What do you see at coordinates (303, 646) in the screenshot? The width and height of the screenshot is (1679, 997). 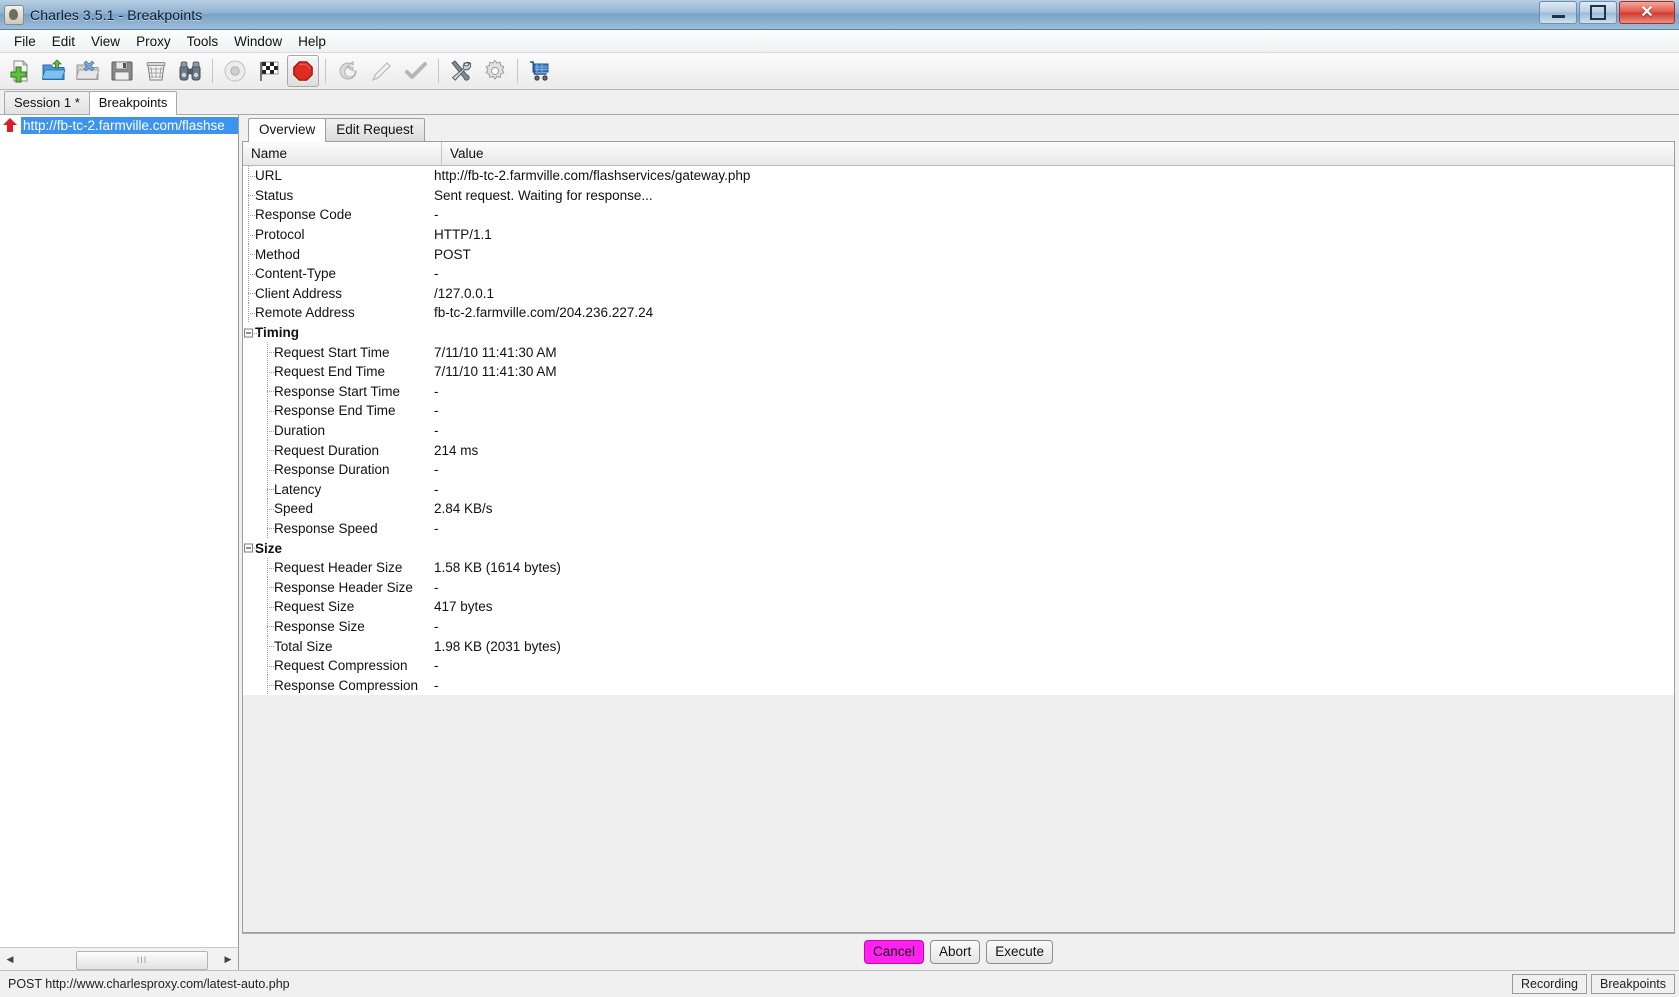 I see `property-name-label: Total Size` at bounding box center [303, 646].